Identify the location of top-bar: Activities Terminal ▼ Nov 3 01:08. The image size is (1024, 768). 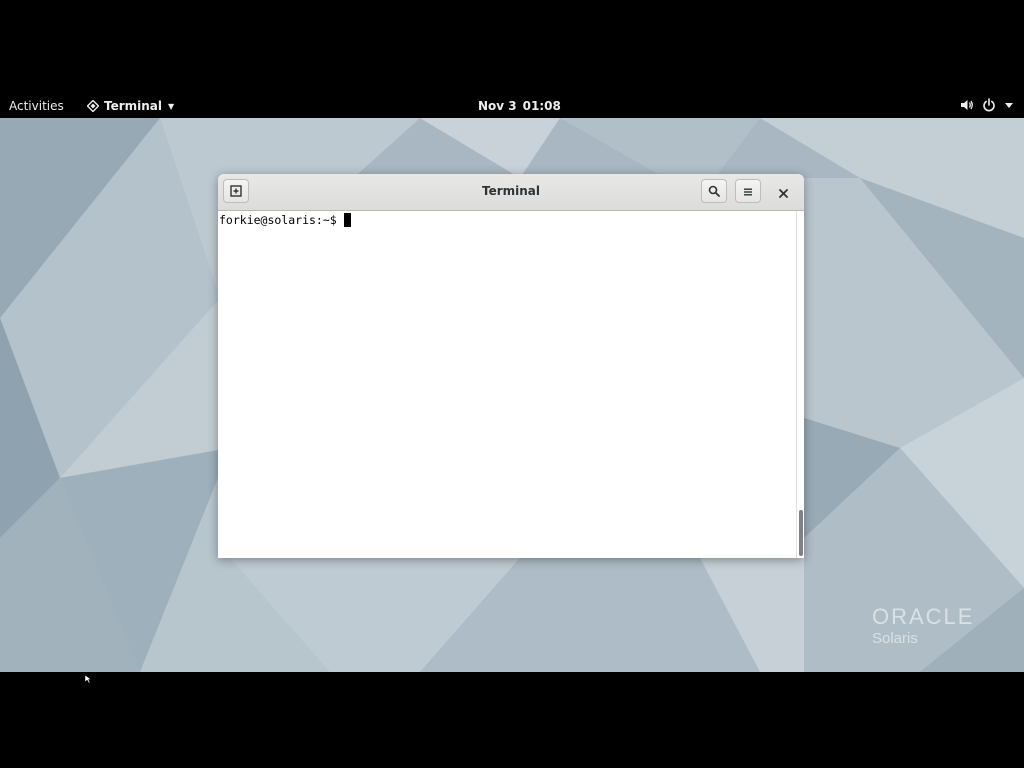
(512, 106).